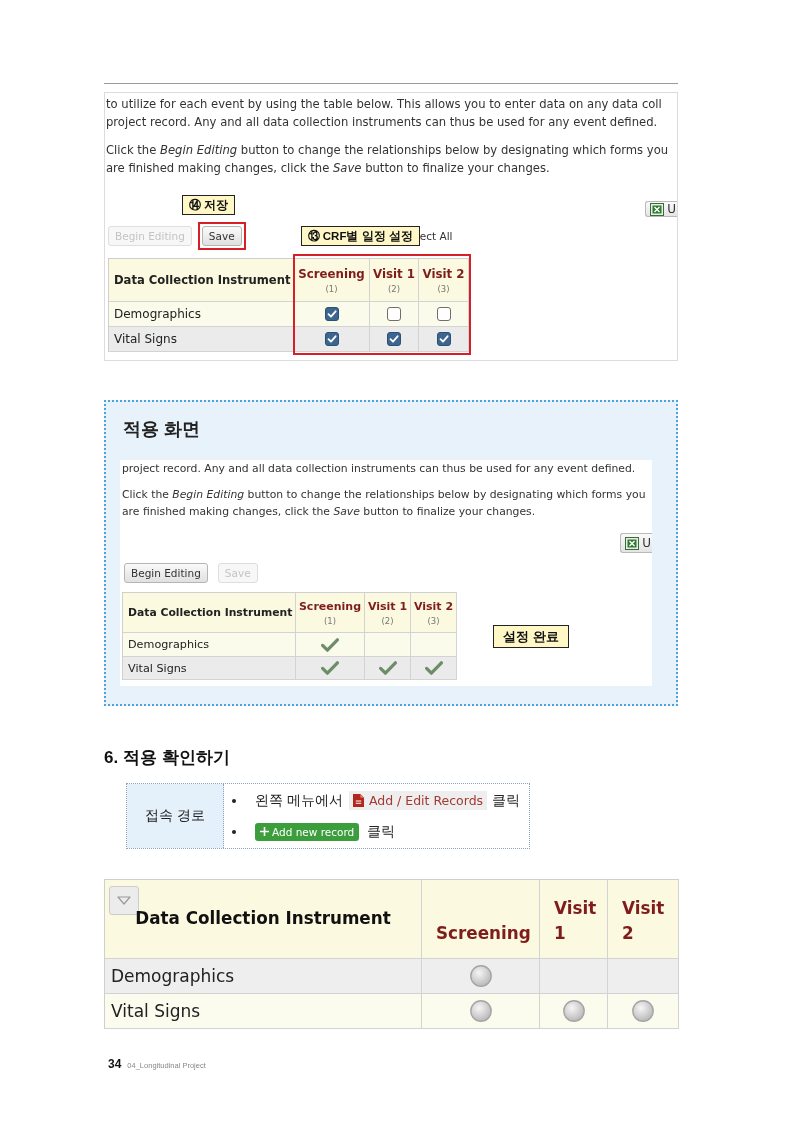  Describe the element at coordinates (124, 900) in the screenshot. I see `triangle-icon` at that location.